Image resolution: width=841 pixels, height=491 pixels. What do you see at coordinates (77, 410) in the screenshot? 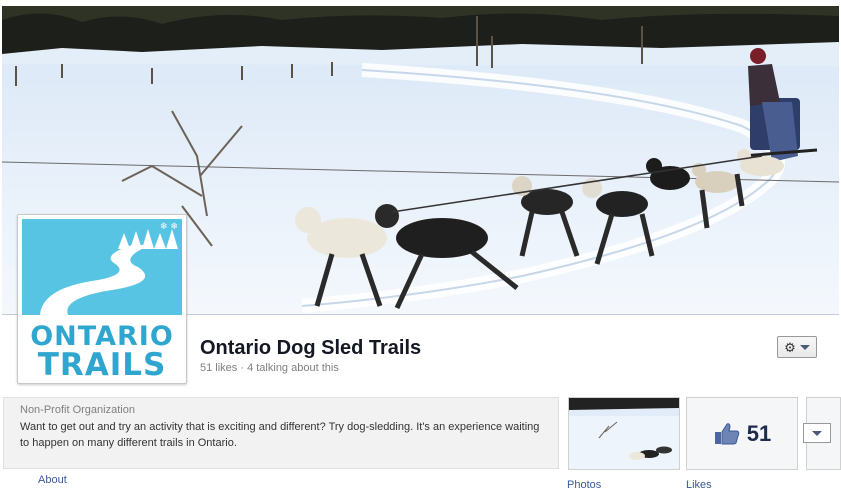
I see `page-category: Non-Profit Organization` at bounding box center [77, 410].